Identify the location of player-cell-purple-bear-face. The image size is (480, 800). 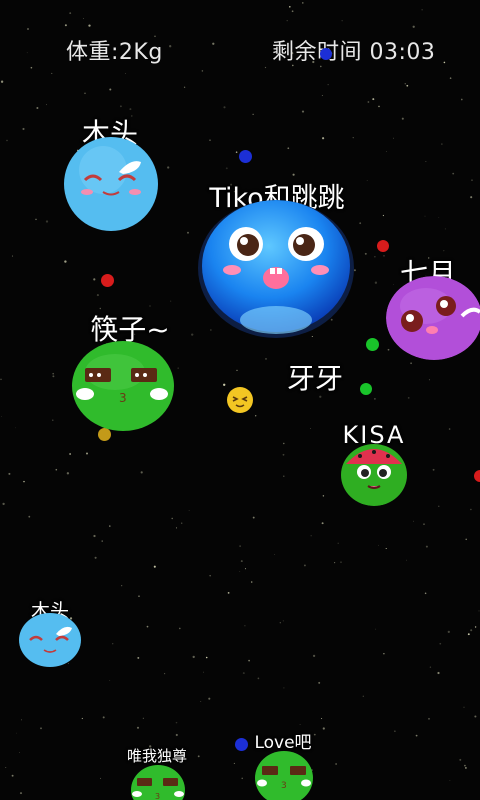
(433, 318).